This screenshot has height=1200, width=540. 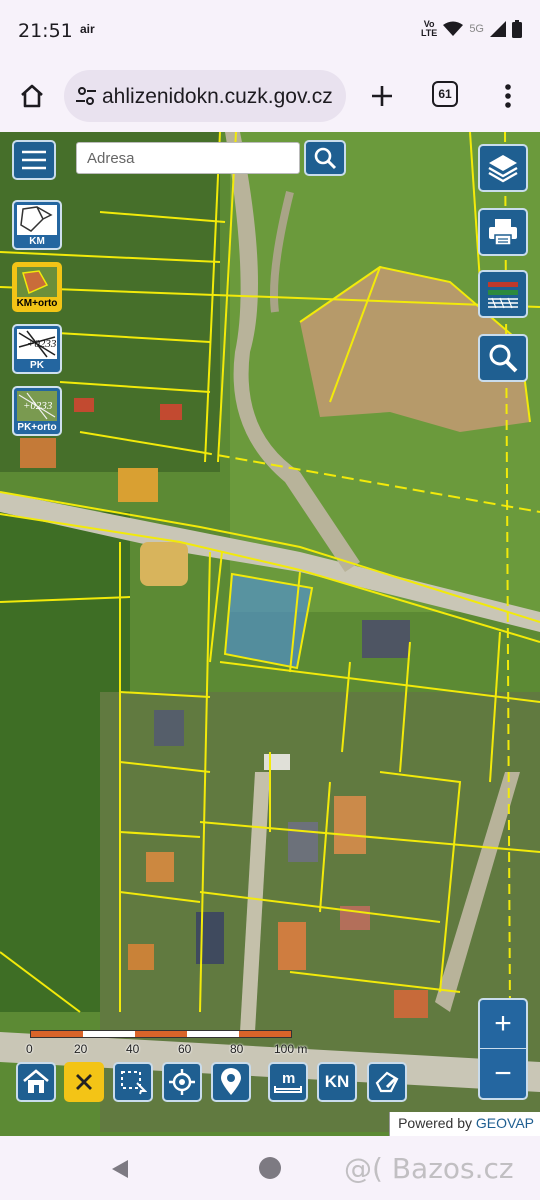 I want to click on menu-icon, so click(x=34, y=160).